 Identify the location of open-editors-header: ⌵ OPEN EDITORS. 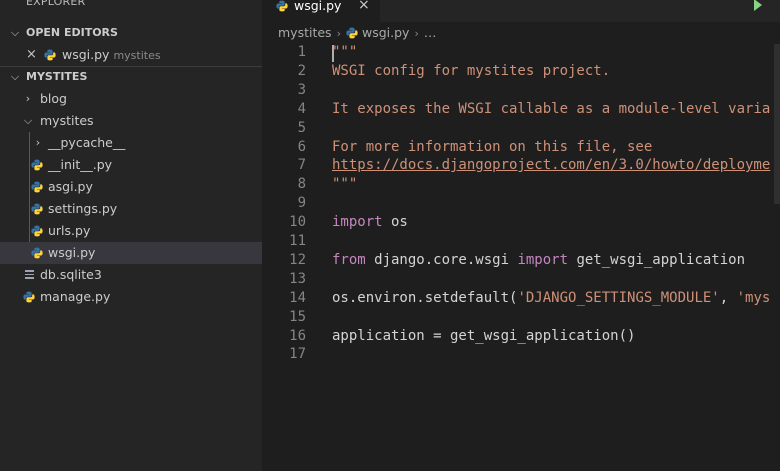
(131, 33).